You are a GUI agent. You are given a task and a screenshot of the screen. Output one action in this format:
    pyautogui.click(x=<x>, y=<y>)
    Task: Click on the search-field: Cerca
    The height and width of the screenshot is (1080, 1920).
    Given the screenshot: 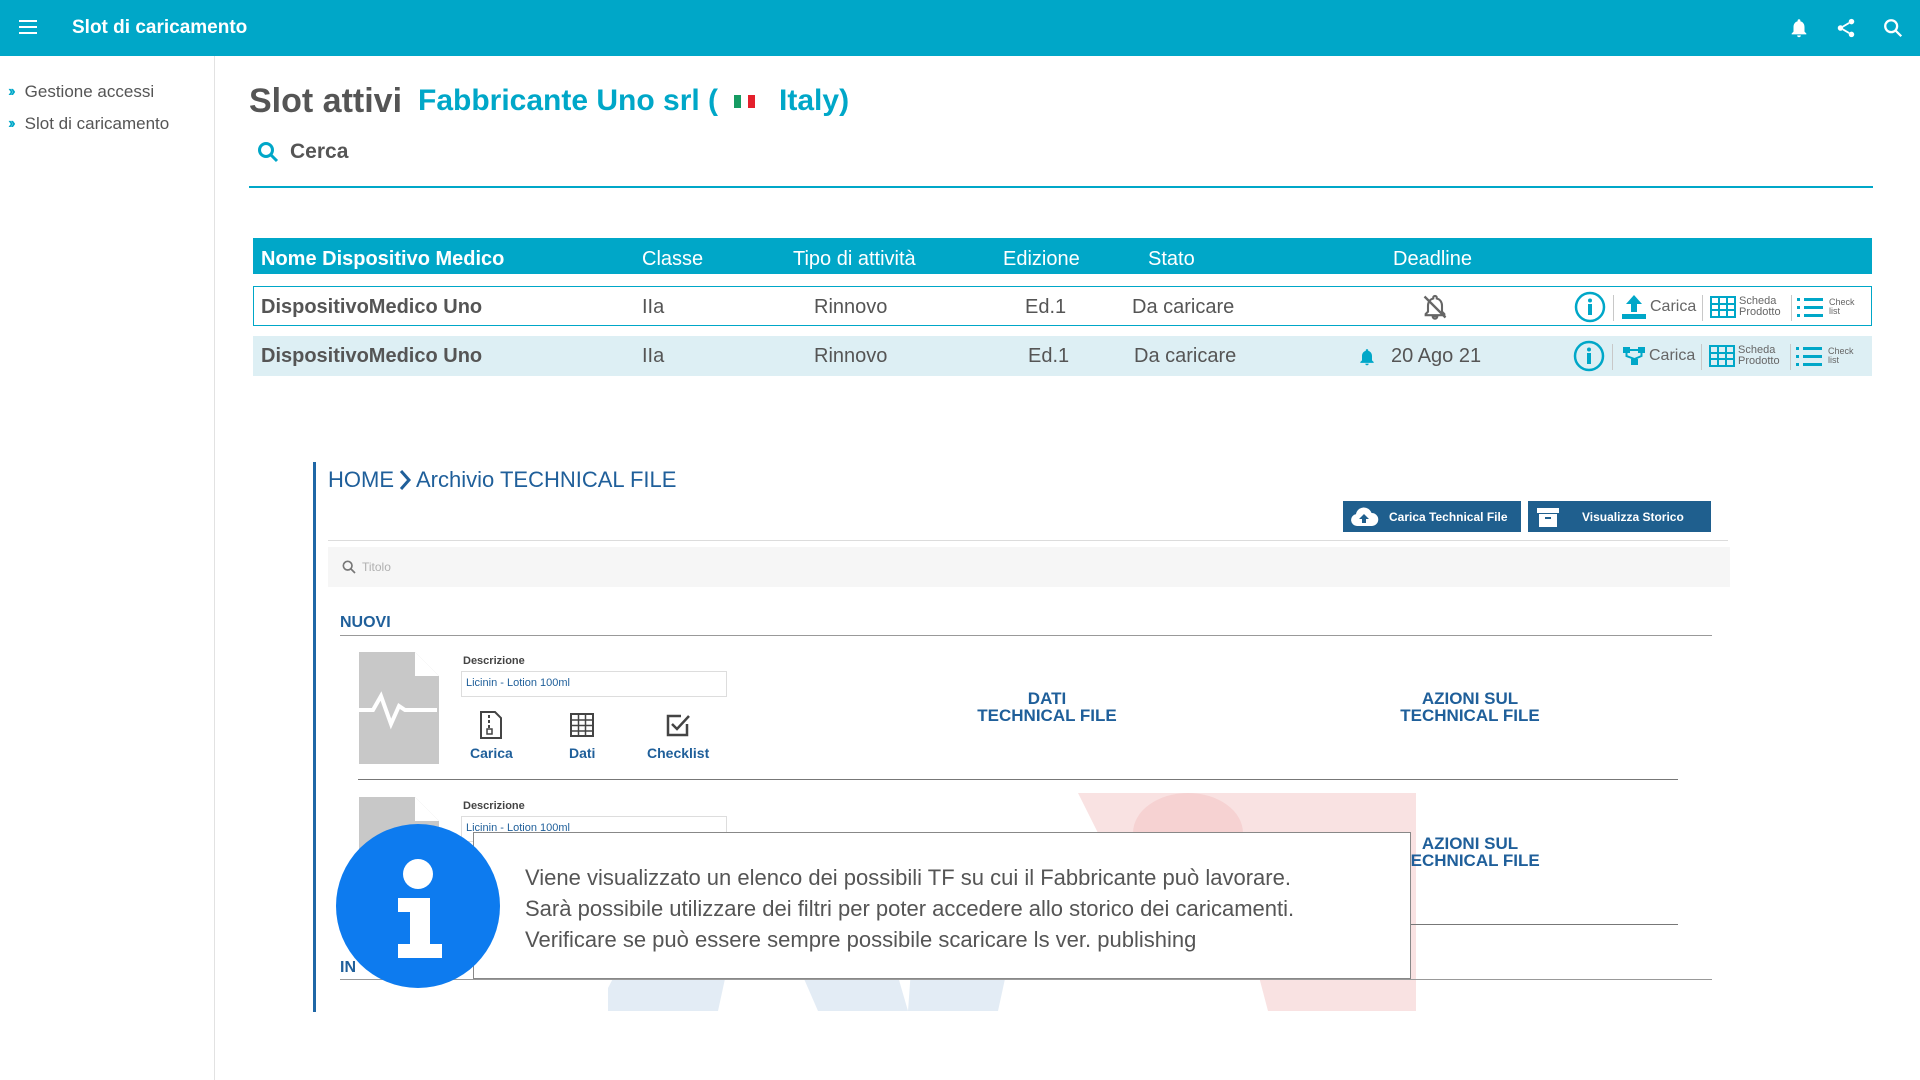 What is the action you would take?
    pyautogui.click(x=302, y=152)
    